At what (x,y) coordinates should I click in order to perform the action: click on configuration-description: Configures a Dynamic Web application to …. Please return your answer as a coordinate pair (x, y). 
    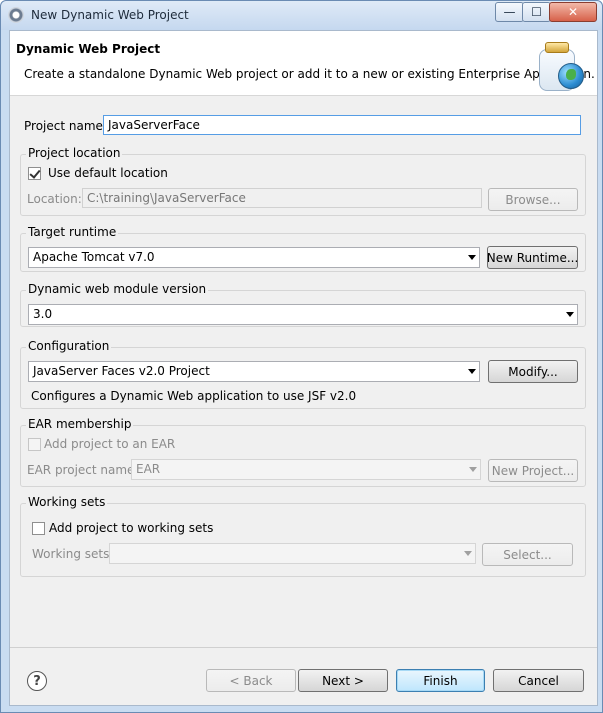
    Looking at the image, I should click on (194, 396).